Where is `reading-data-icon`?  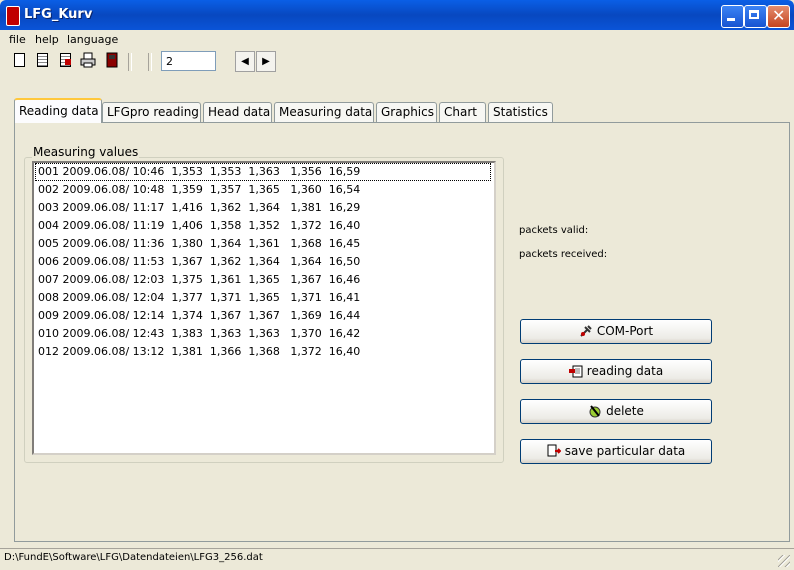
reading-data-icon is located at coordinates (575, 370).